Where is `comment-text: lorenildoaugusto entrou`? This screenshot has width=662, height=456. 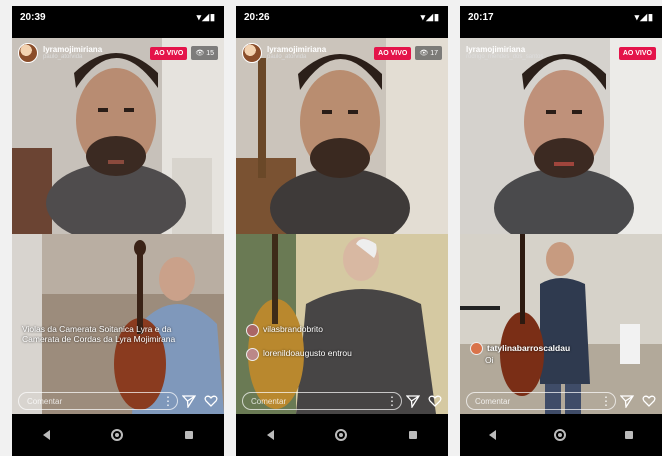 comment-text: lorenildoaugusto entrou is located at coordinates (307, 353).